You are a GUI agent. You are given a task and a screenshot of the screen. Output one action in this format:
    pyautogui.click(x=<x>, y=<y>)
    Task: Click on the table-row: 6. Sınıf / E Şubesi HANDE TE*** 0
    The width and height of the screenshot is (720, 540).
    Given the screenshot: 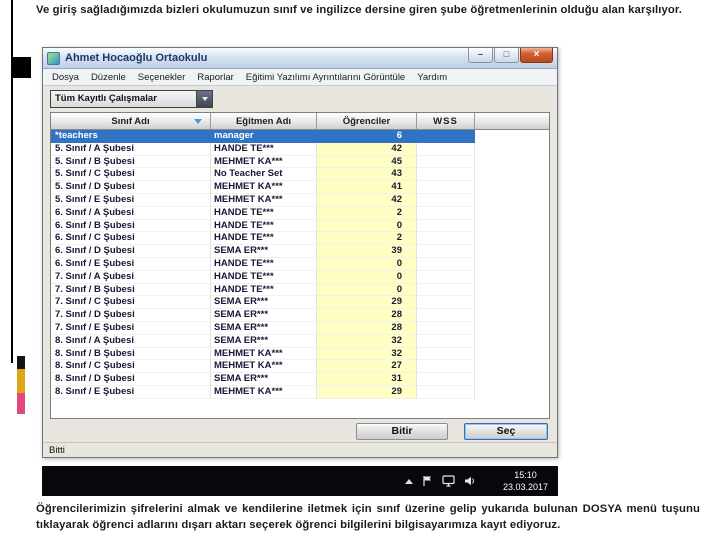 What is the action you would take?
    pyautogui.click(x=300, y=264)
    